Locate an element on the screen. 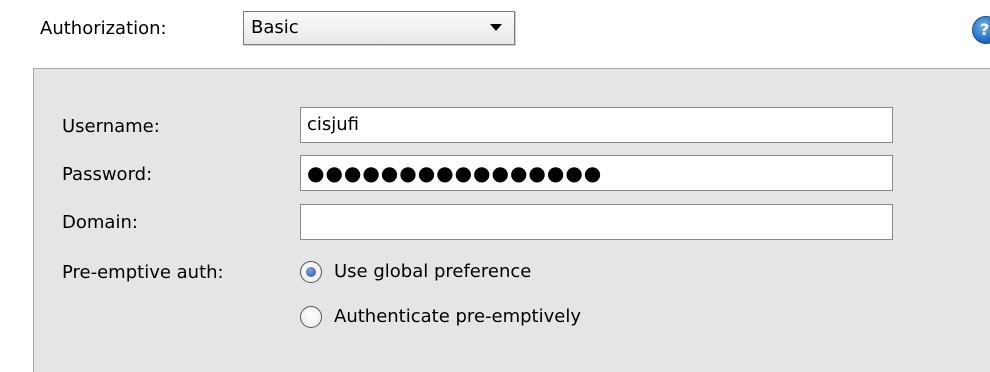  domain-label: Domain: is located at coordinates (100, 222).